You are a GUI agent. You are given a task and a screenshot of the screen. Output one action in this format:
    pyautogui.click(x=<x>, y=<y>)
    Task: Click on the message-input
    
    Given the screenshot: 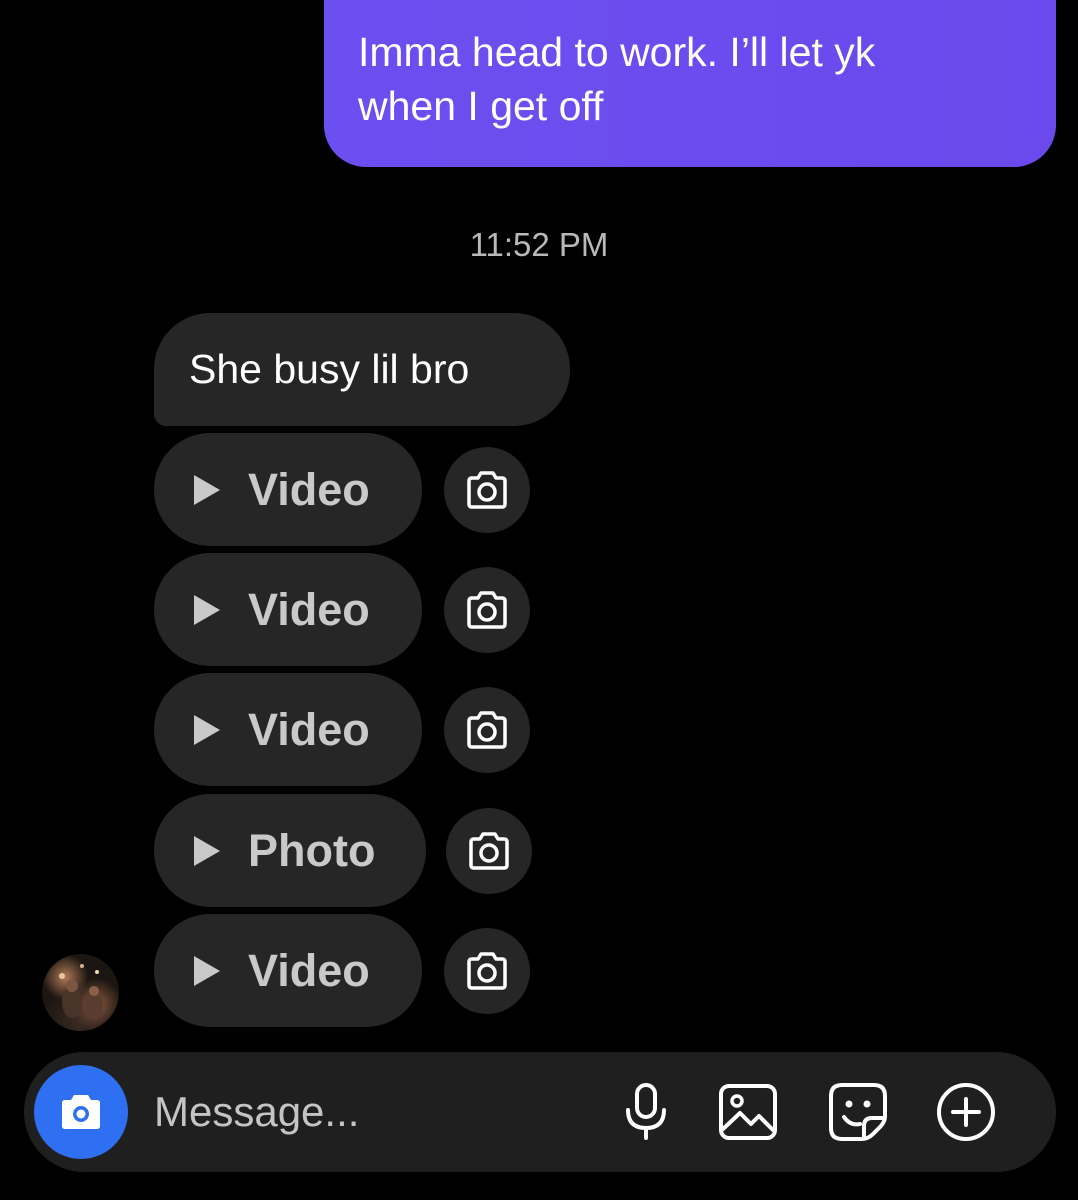 What is the action you would take?
    pyautogui.click(x=374, y=1112)
    